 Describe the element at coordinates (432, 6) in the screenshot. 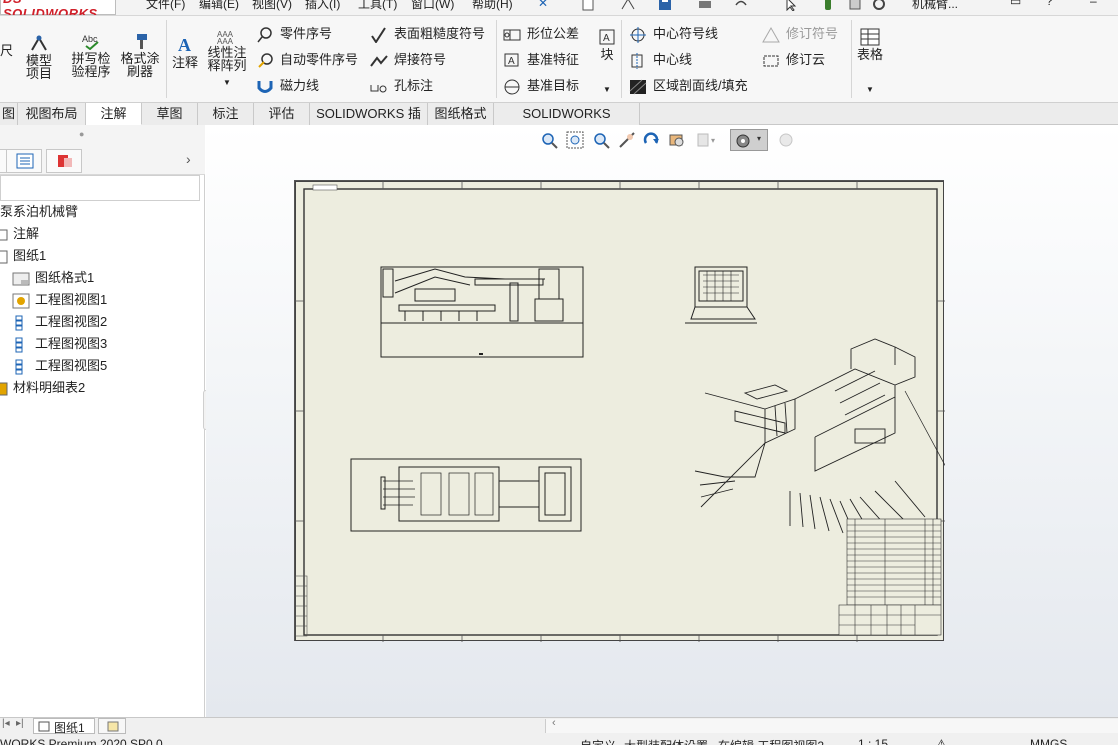

I see `menu-window: 窗口(W)` at that location.